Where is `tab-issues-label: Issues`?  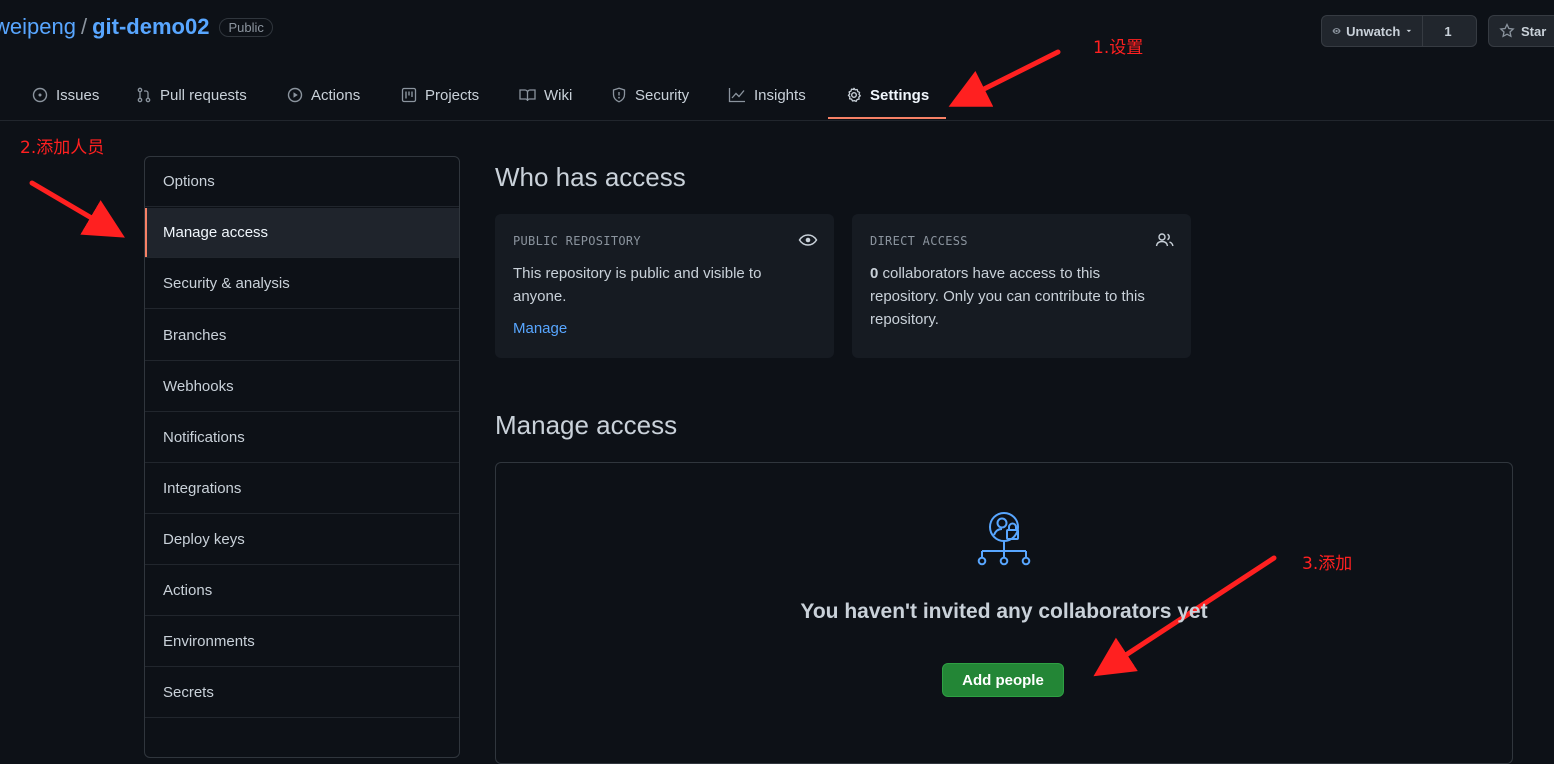 tab-issues-label: Issues is located at coordinates (78, 95).